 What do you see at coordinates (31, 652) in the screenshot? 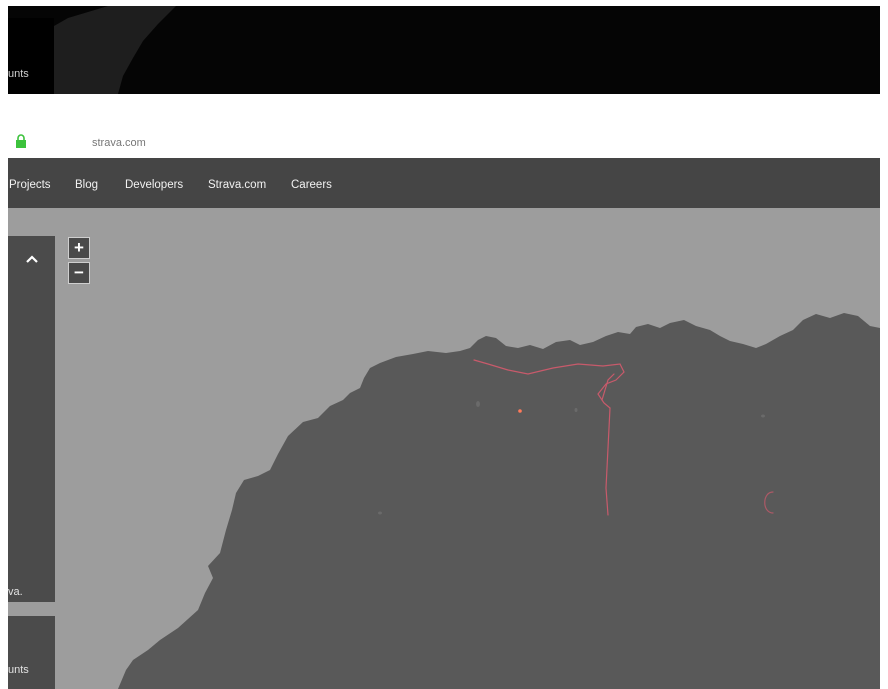
I see `sidebar-panel-lower: unts` at bounding box center [31, 652].